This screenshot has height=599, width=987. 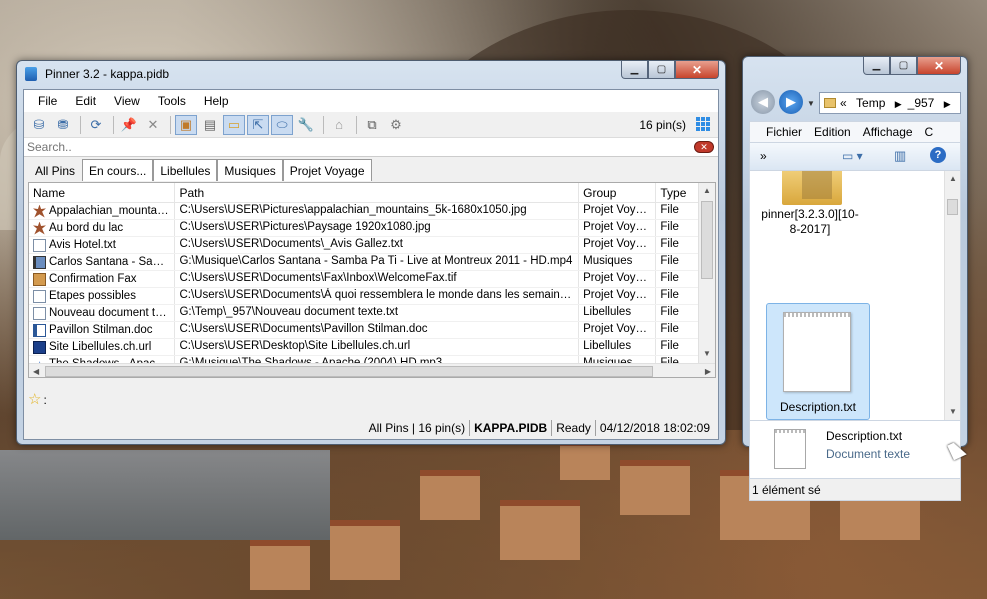 What do you see at coordinates (324, 147) in the screenshot?
I see `search-input` at bounding box center [324, 147].